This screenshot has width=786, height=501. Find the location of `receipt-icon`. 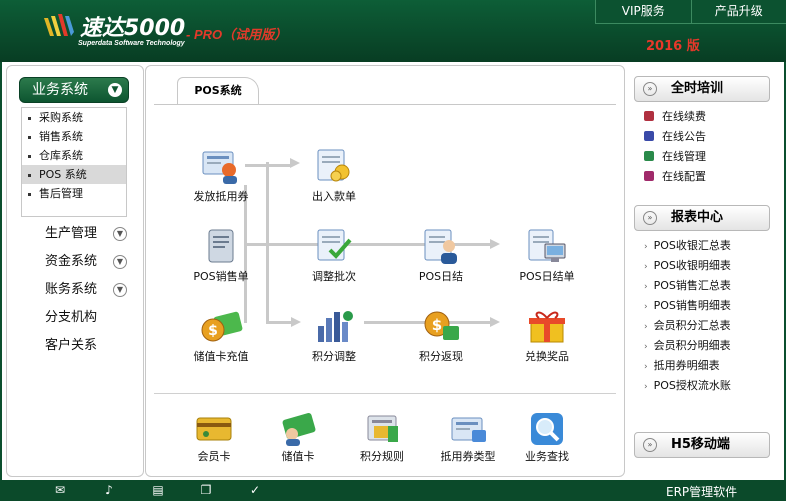

receipt-icon is located at coordinates (221, 246).